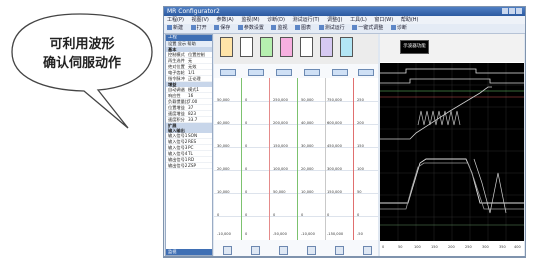 The image size is (533, 260). Describe the element at coordinates (360, 234) in the screenshot. I see `table-cell: -50` at that location.